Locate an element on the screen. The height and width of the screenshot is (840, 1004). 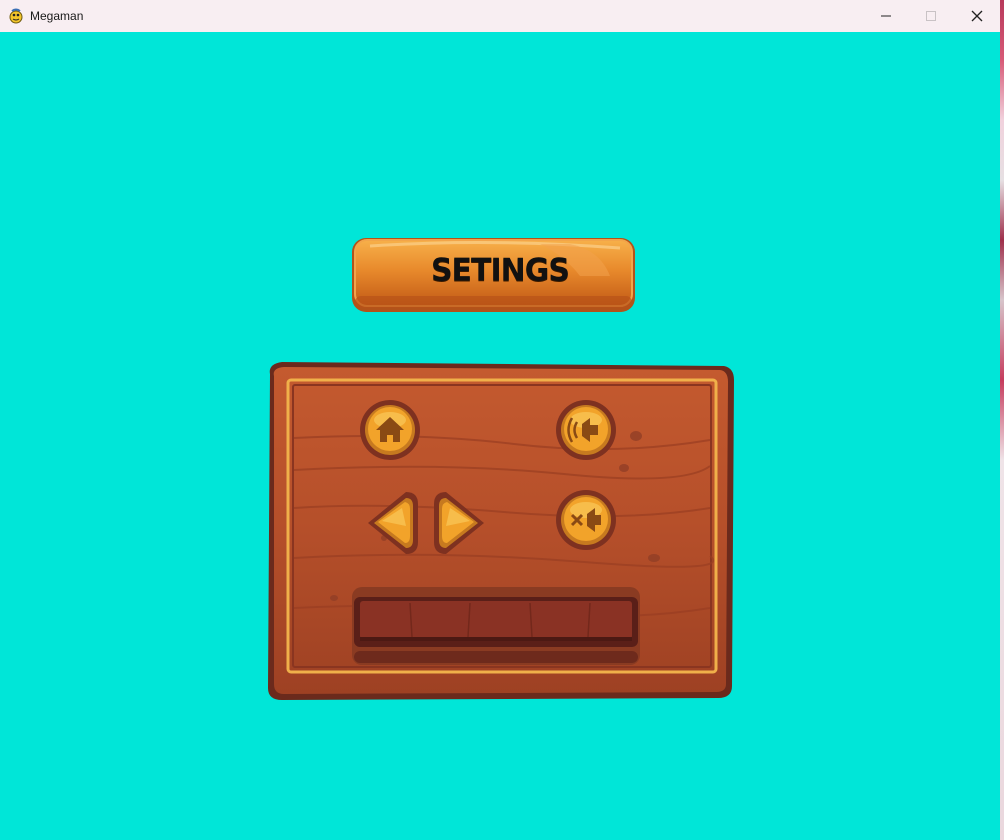
home-button is located at coordinates (390, 430).